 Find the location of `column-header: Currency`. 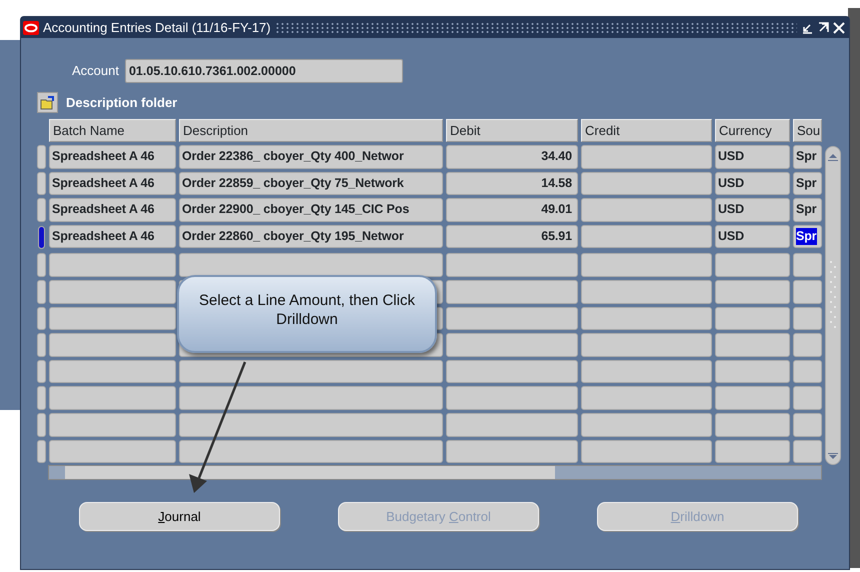

column-header: Currency is located at coordinates (752, 130).